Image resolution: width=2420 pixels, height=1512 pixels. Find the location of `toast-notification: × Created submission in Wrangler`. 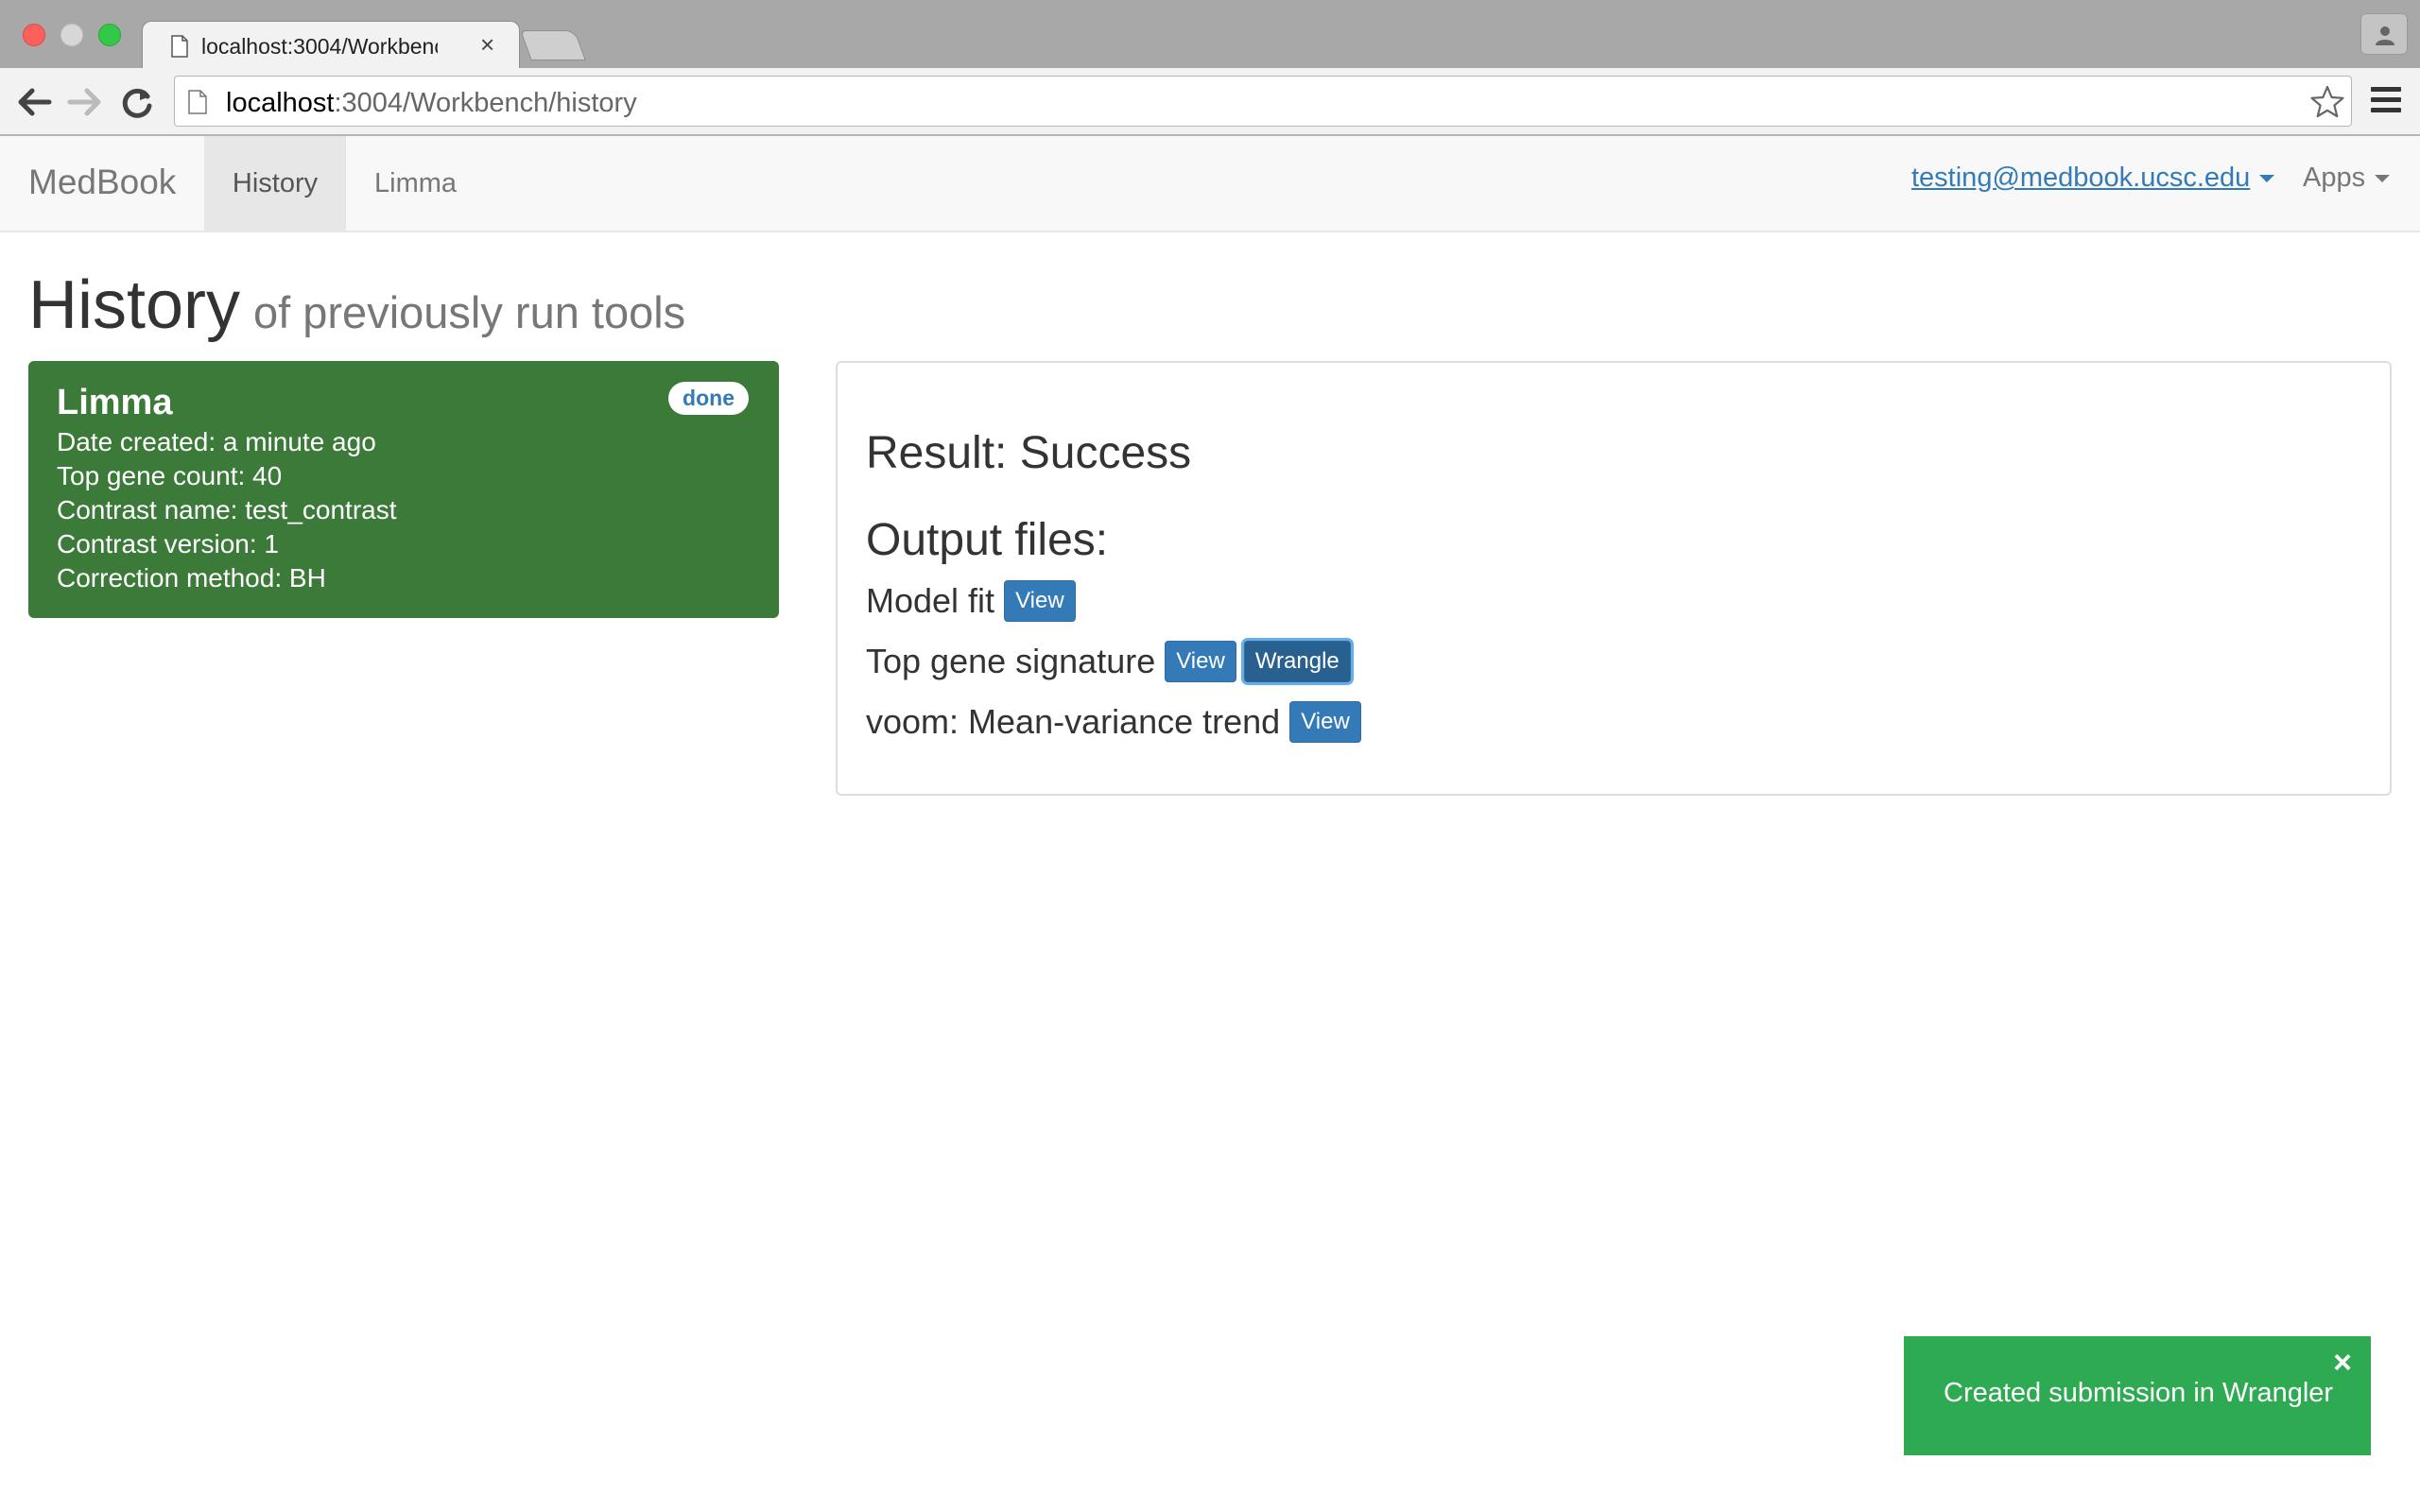

toast-notification: × Created submission in Wrangler is located at coordinates (2138, 1395).